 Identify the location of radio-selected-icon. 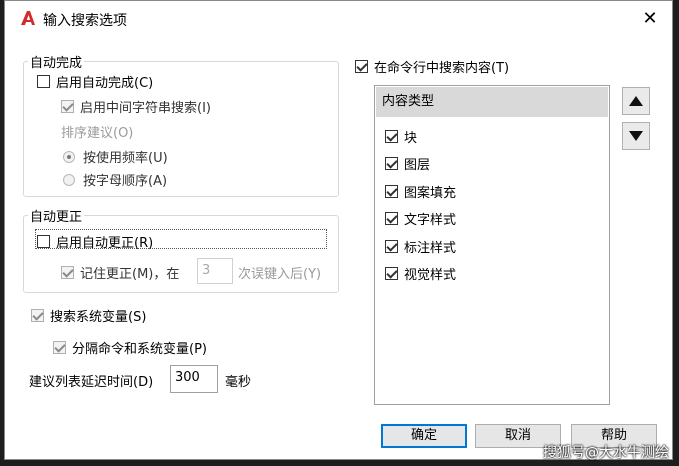
(69, 156).